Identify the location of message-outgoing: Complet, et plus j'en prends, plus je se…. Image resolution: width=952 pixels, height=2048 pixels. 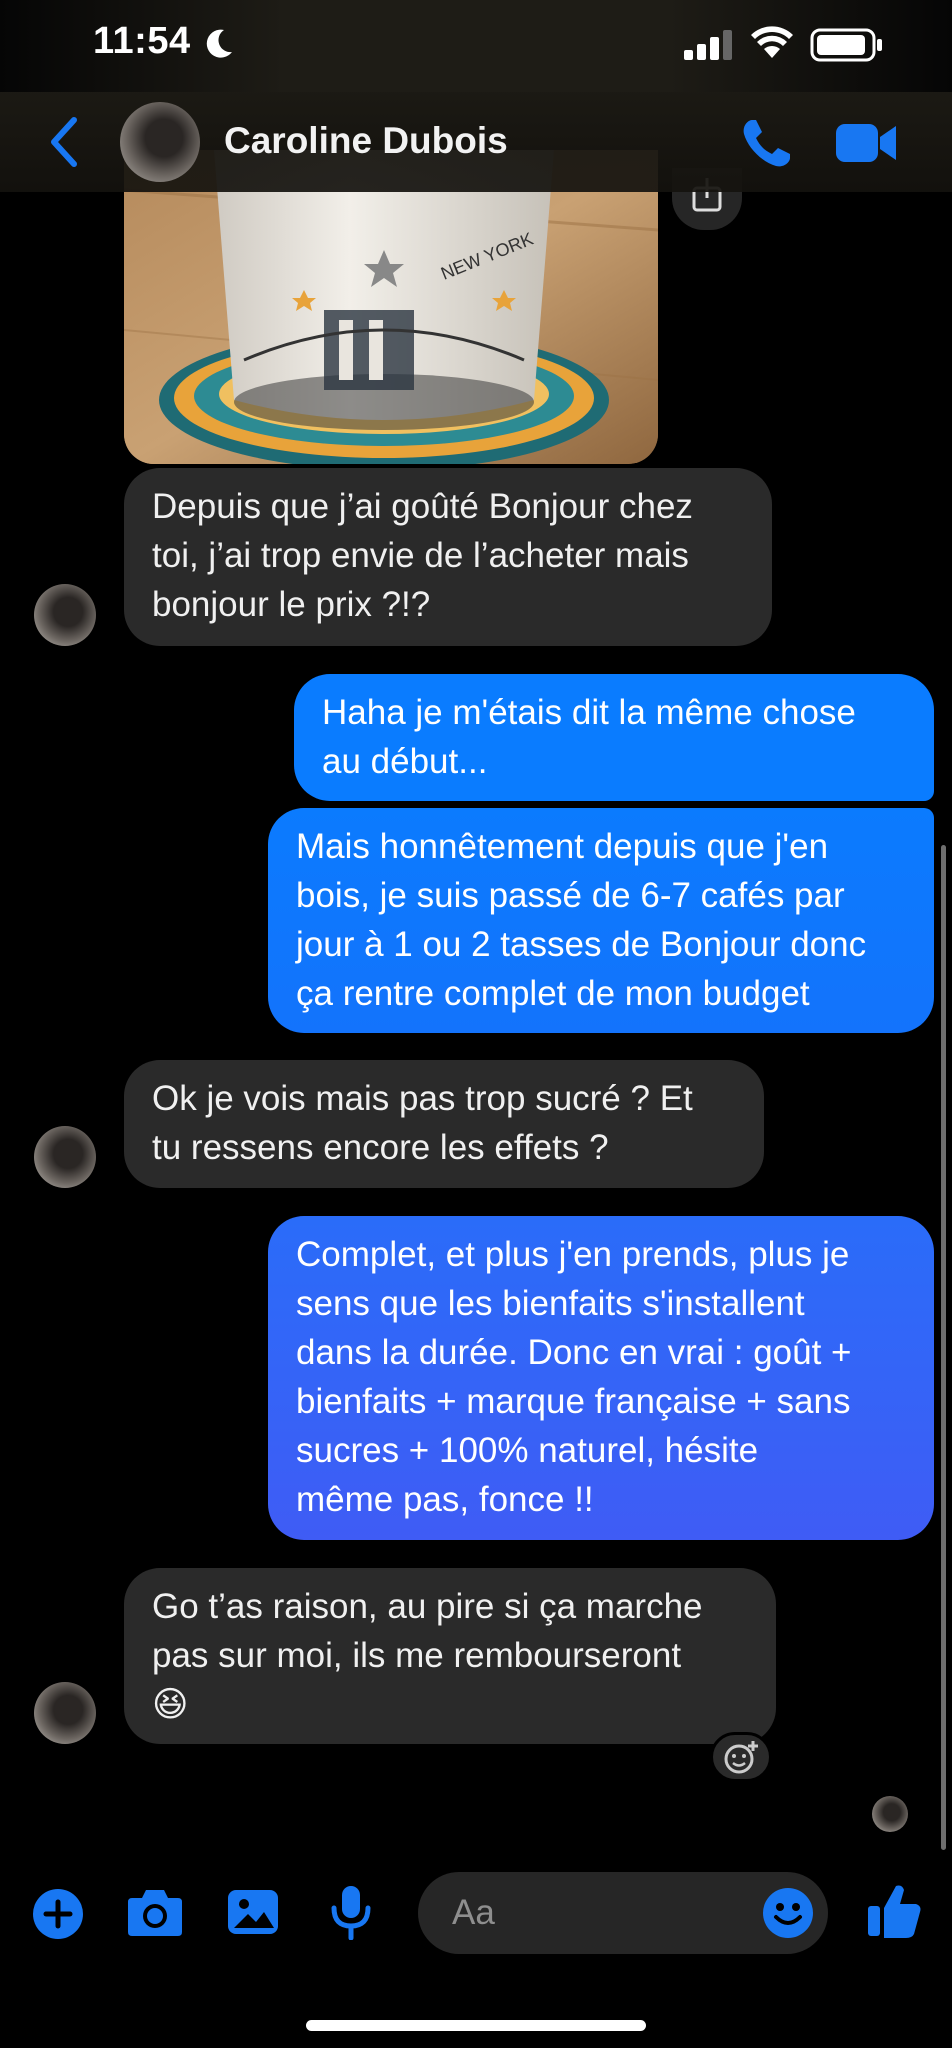
(601, 1378).